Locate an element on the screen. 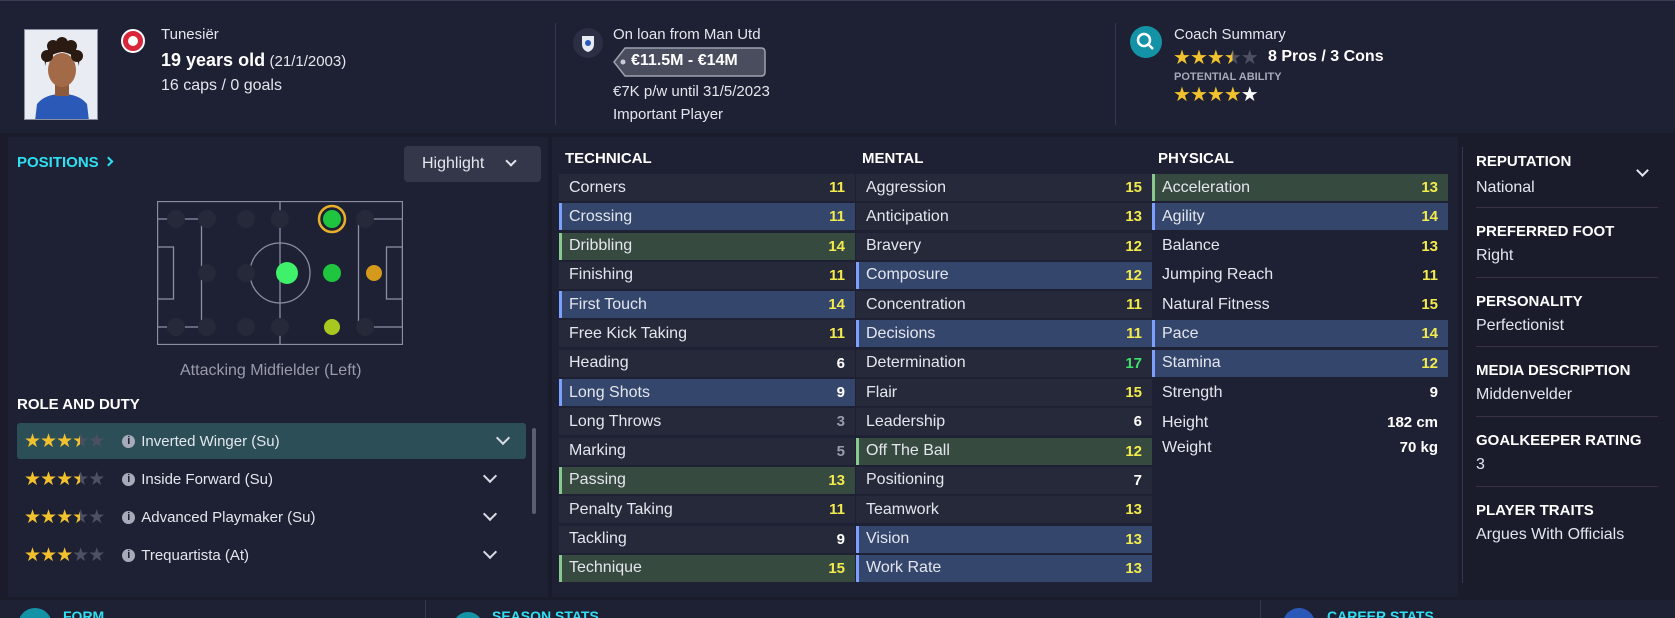 This screenshot has width=1675, height=618. attribute-row: Balance 13 is located at coordinates (1300, 246).